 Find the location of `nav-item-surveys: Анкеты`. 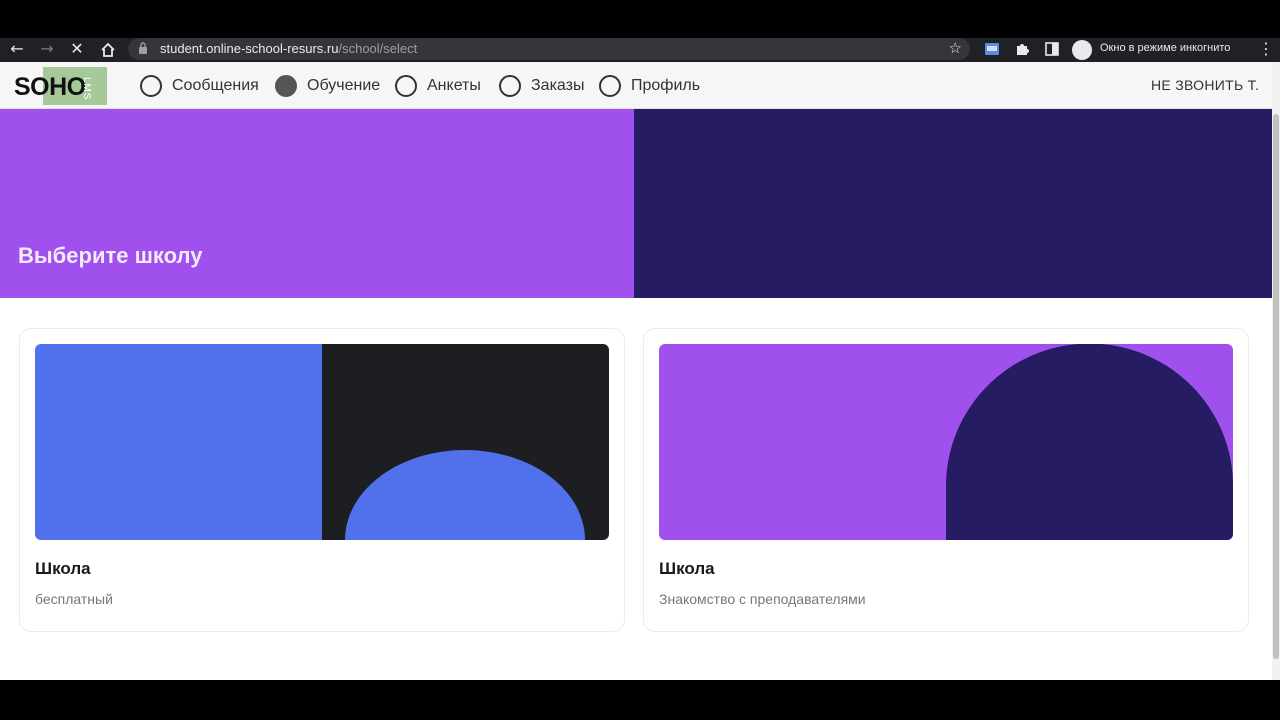

nav-item-surveys: Анкеты is located at coordinates (438, 86).